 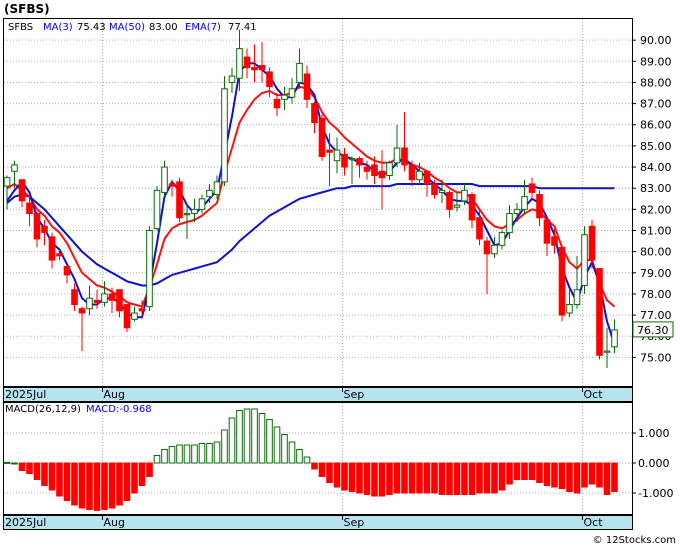 What do you see at coordinates (203, 27) in the screenshot?
I see `legend-ema7-label: EMA(7)` at bounding box center [203, 27].